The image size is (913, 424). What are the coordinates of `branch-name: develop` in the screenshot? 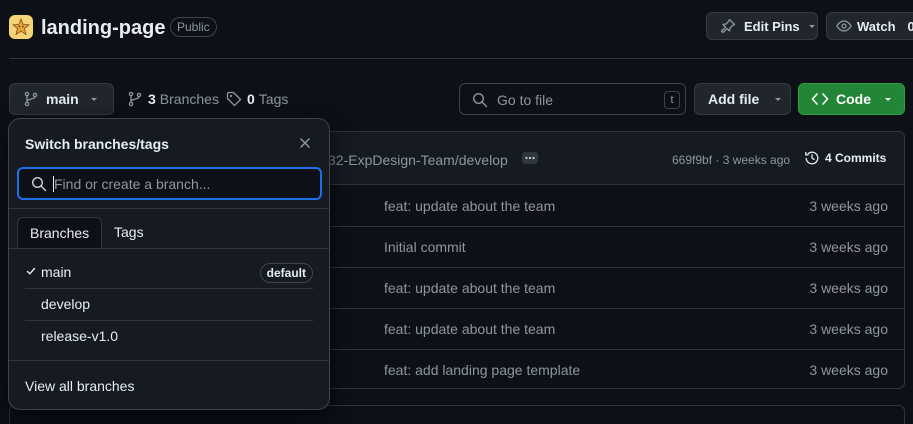 It's located at (66, 304).